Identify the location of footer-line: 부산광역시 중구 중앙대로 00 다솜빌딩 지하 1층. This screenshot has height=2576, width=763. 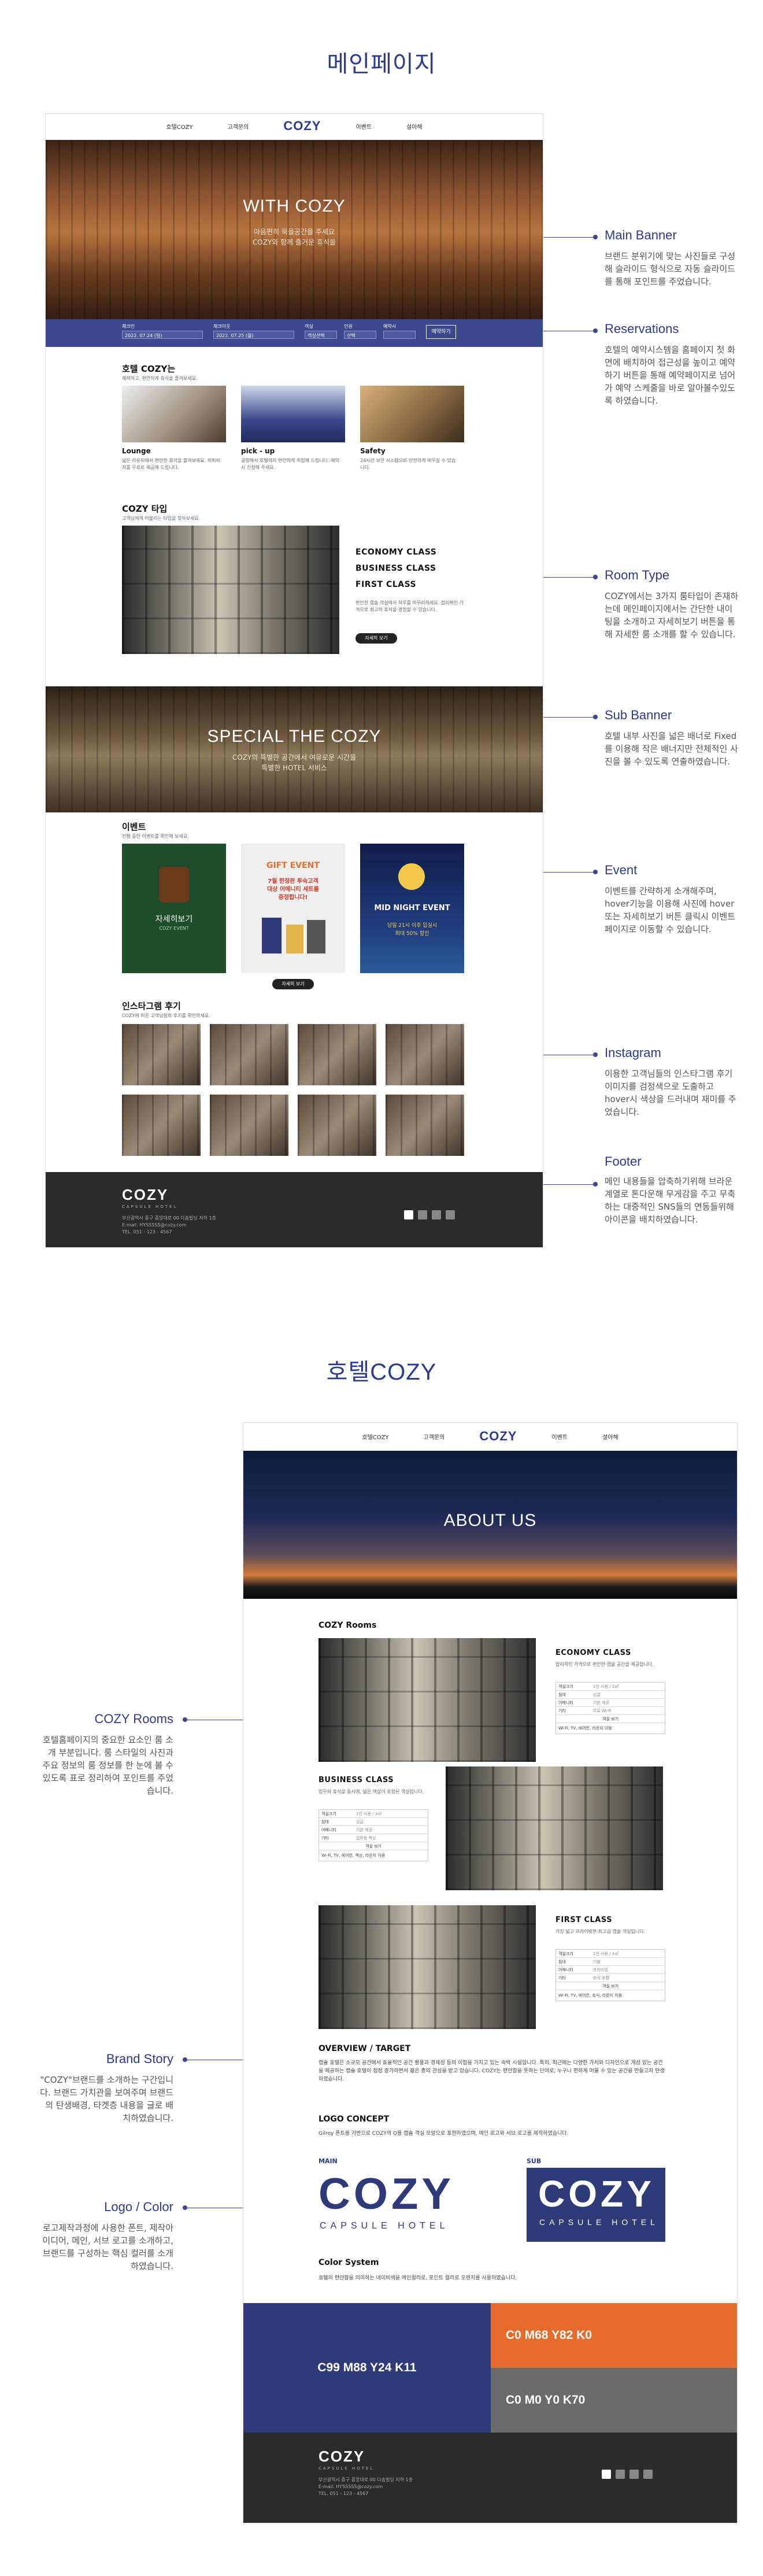
(169, 1218).